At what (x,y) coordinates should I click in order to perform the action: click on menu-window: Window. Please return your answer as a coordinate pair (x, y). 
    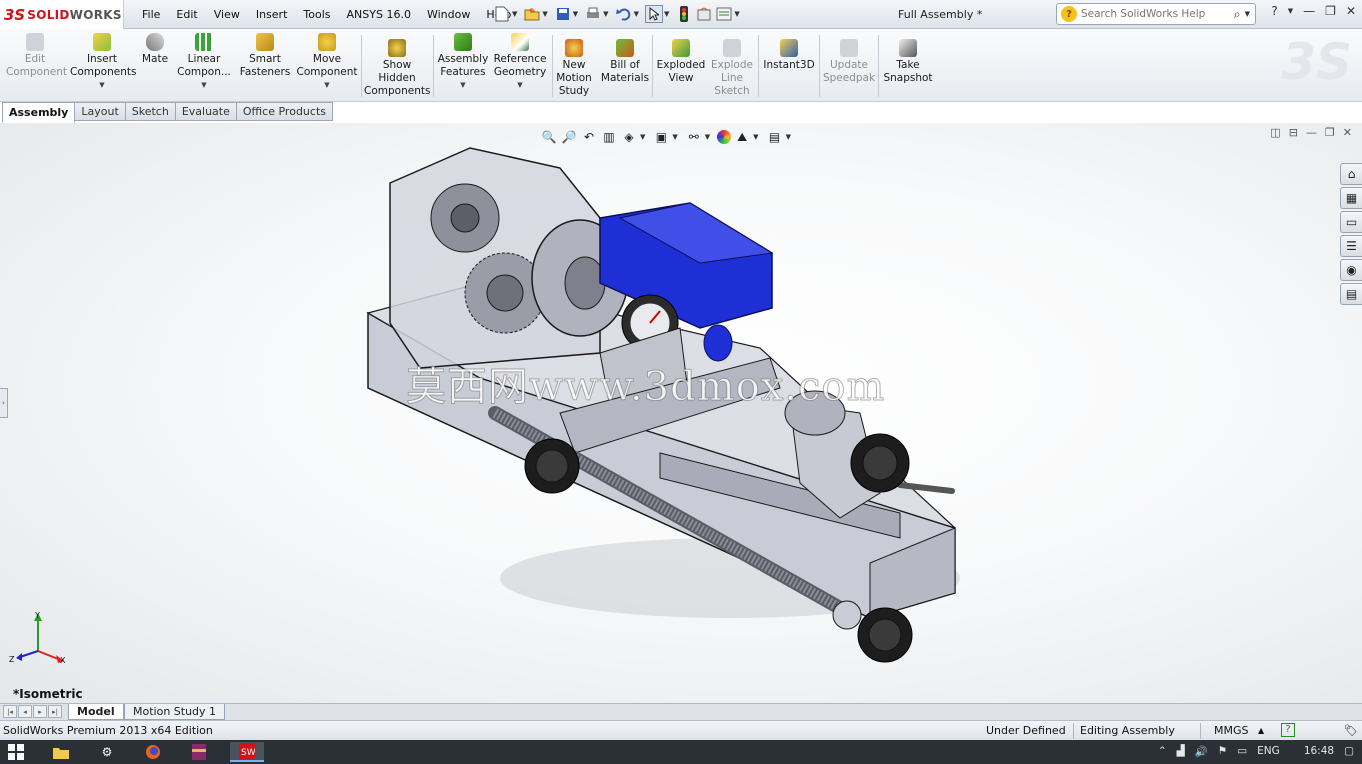
    Looking at the image, I should click on (448, 14).